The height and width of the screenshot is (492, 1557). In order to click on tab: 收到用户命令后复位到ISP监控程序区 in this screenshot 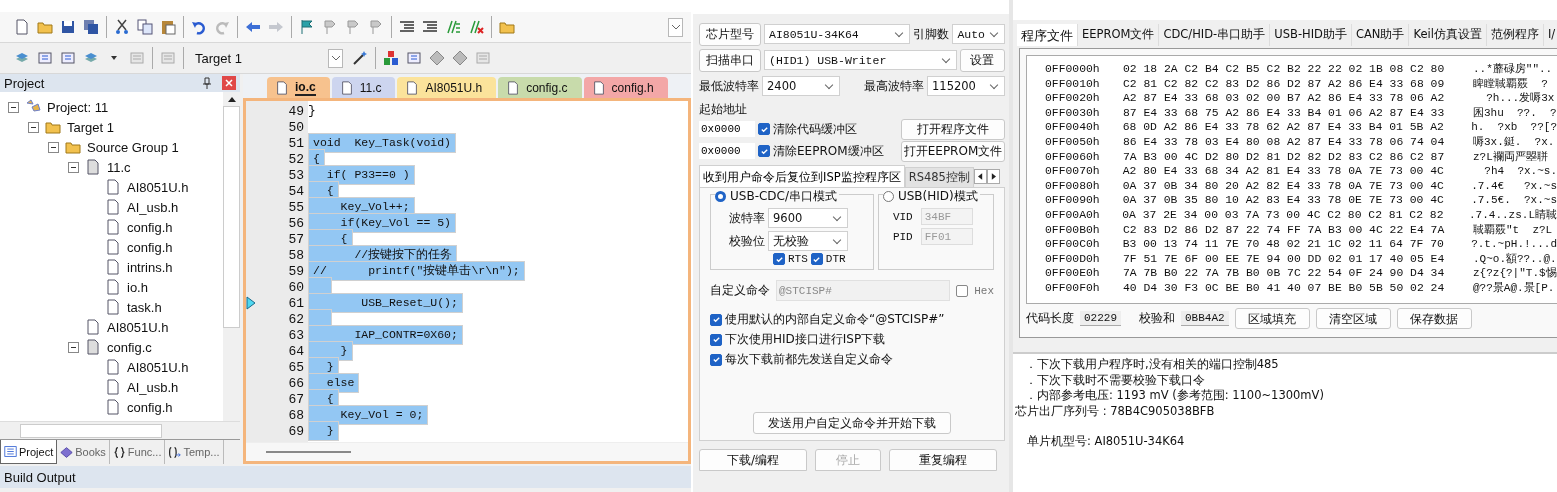, I will do `click(802, 176)`.